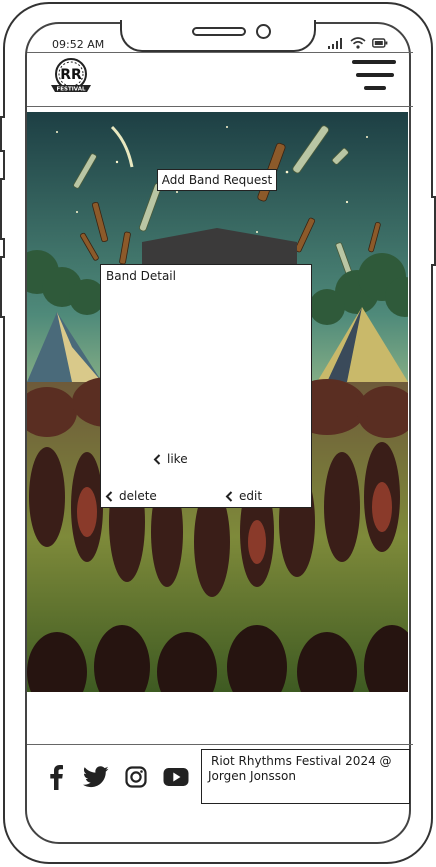 Image resolution: width=436 pixels, height=867 pixels. What do you see at coordinates (217, 180) in the screenshot?
I see `add-band-request-button: Add Band Request` at bounding box center [217, 180].